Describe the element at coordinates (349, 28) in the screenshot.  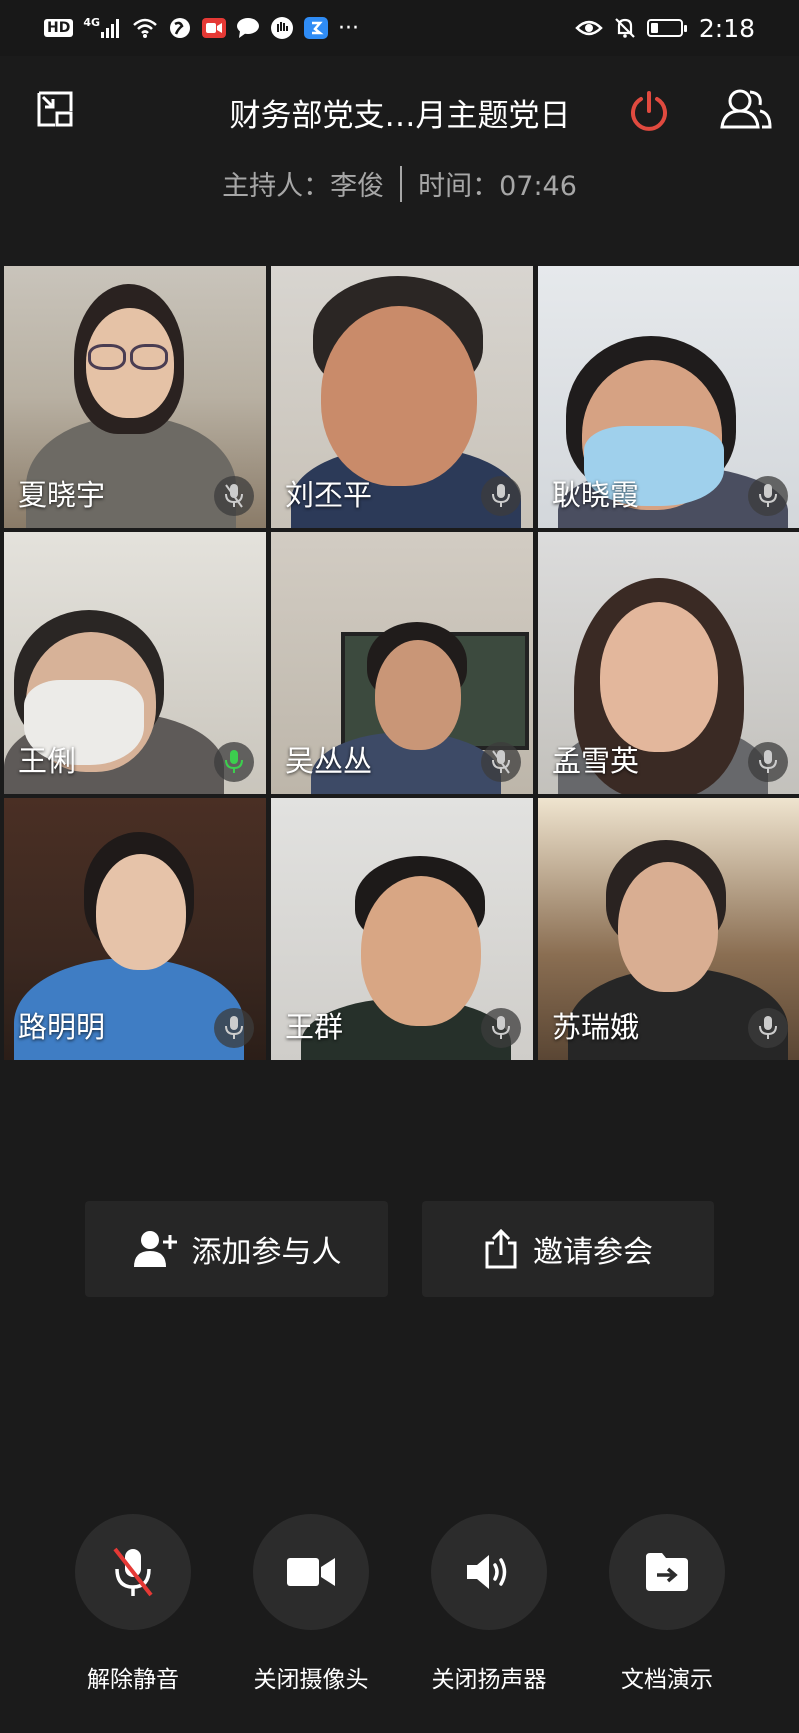
I see `more-notifications-icon: ···` at that location.